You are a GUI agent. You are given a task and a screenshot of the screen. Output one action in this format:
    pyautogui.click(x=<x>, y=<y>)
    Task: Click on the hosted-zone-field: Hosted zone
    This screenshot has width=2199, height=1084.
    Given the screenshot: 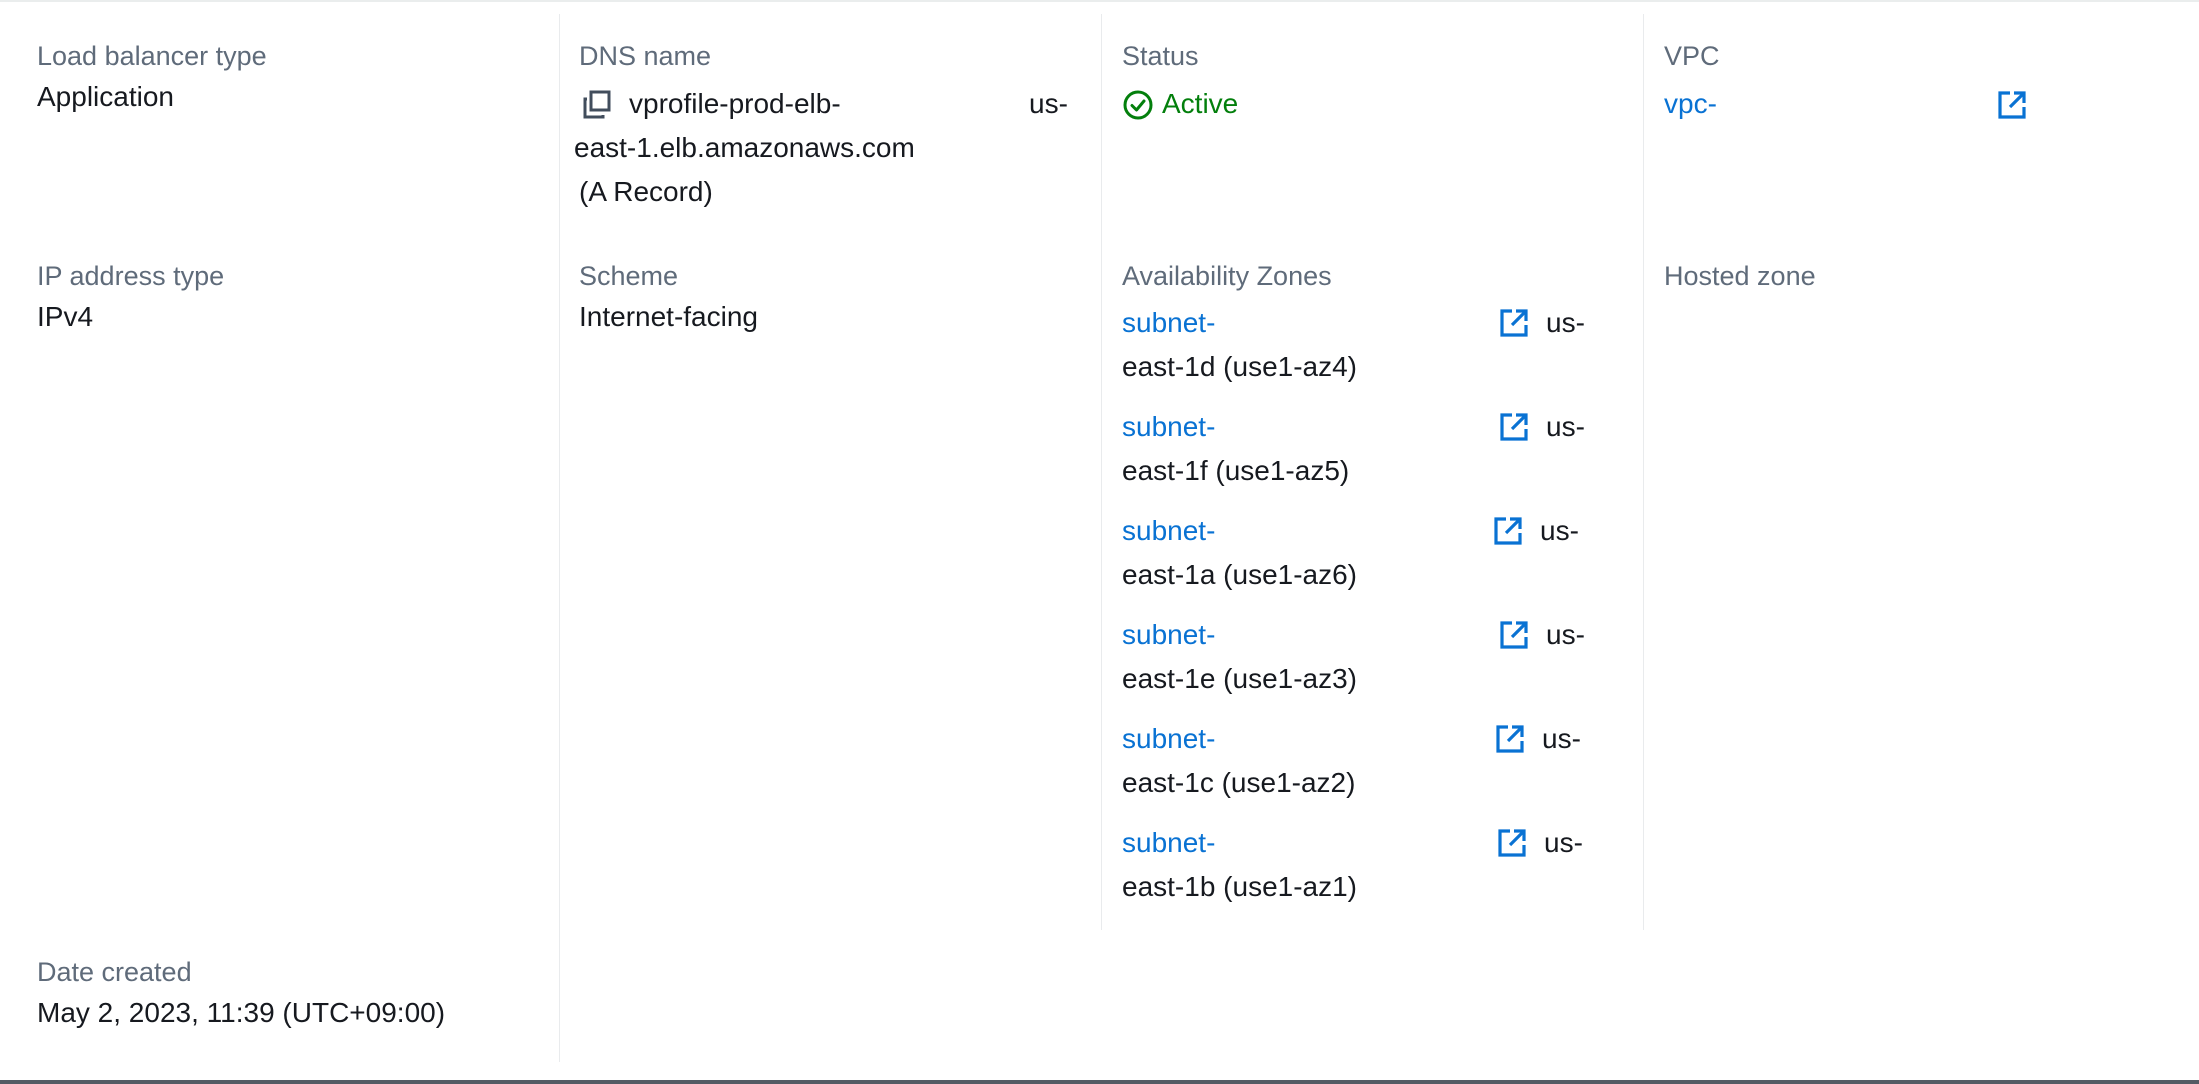 What is the action you would take?
    pyautogui.click(x=1740, y=276)
    